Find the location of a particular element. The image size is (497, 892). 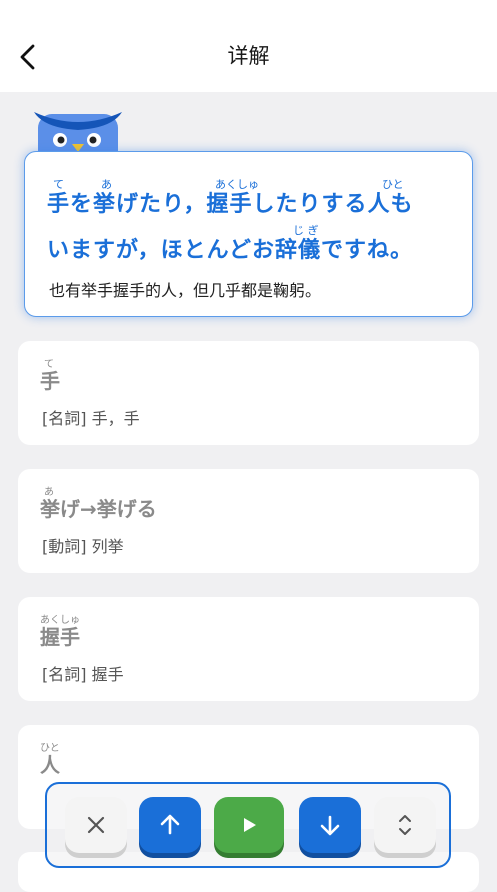

close-icon is located at coordinates (96, 825).